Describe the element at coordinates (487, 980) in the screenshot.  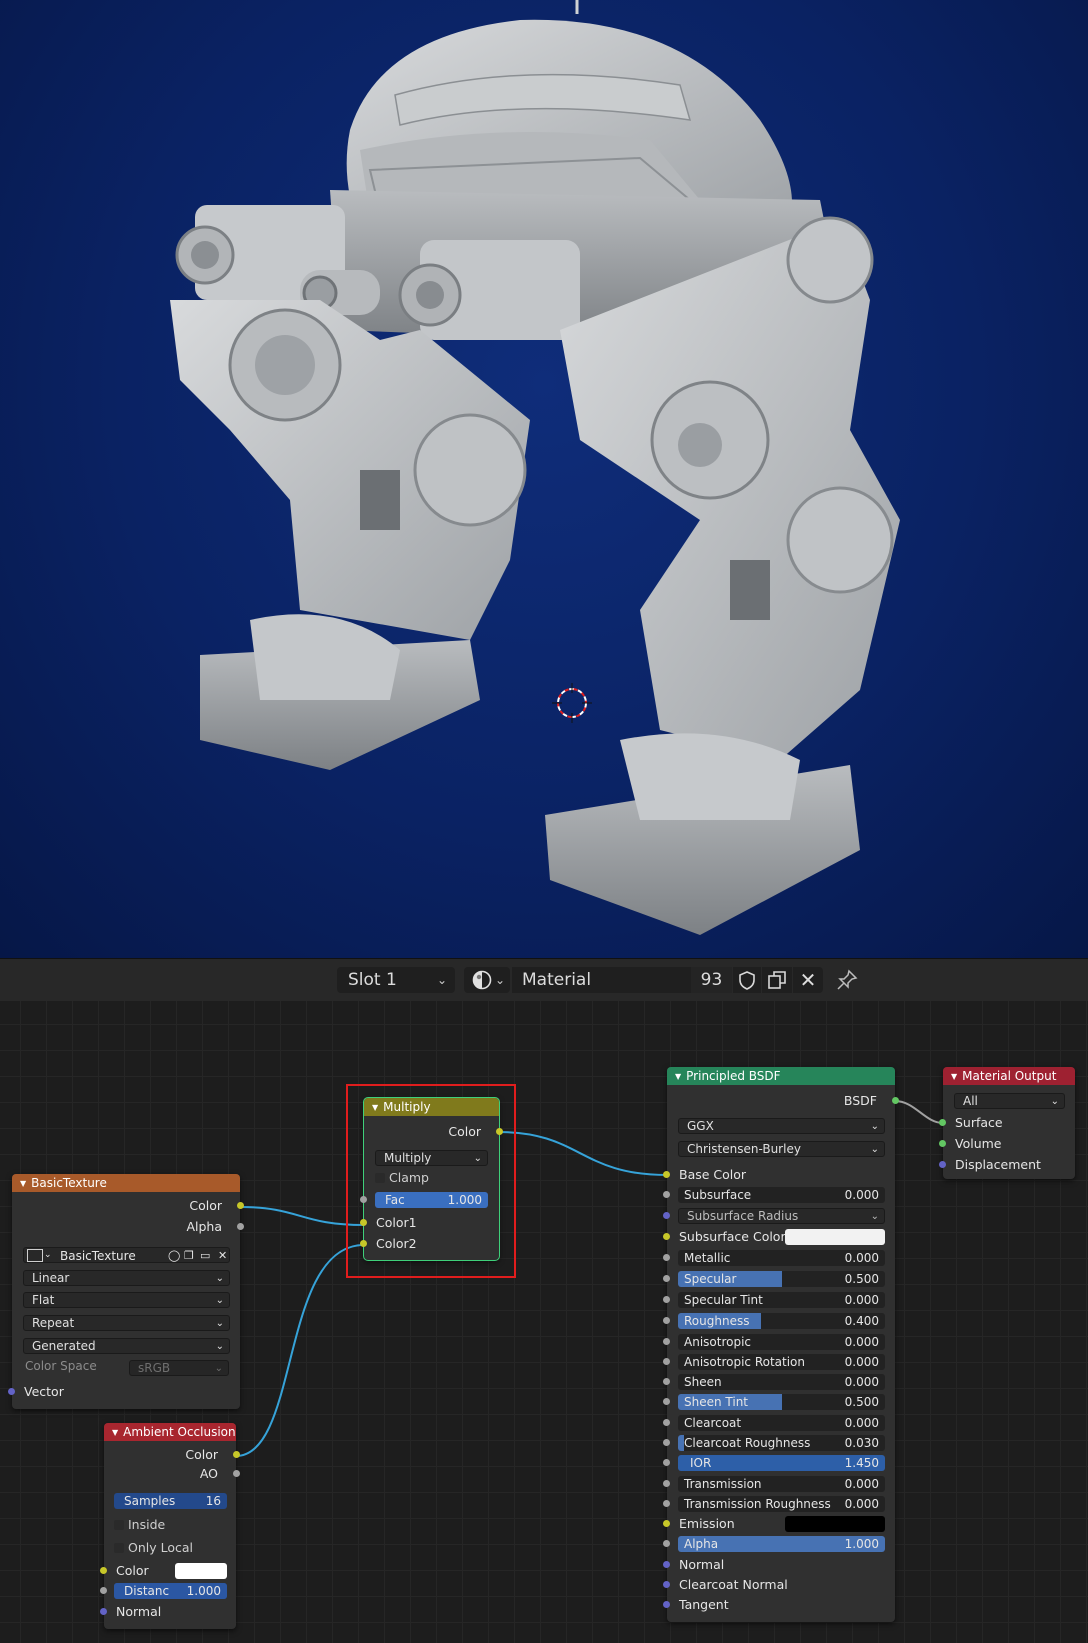
I see `material-browse-button: ⌄` at that location.